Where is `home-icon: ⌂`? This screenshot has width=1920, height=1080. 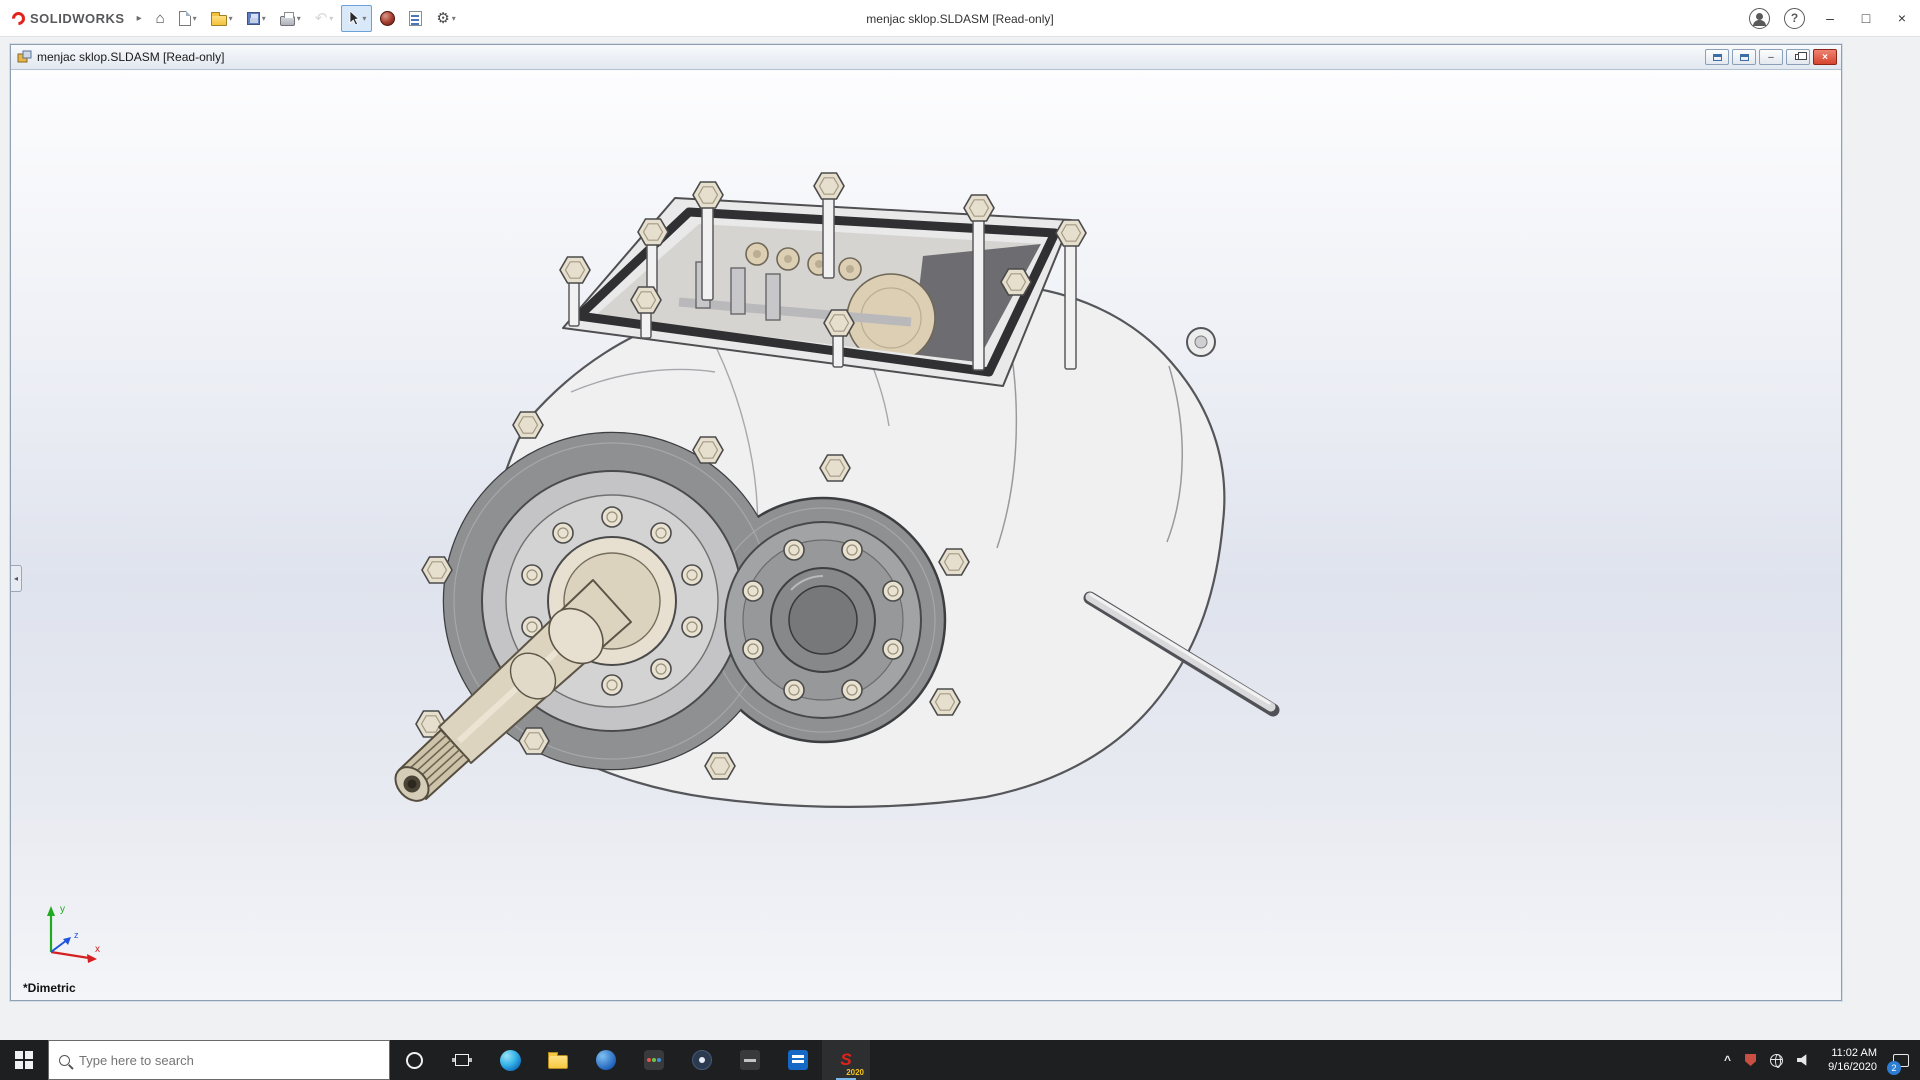 home-icon: ⌂ is located at coordinates (160, 18).